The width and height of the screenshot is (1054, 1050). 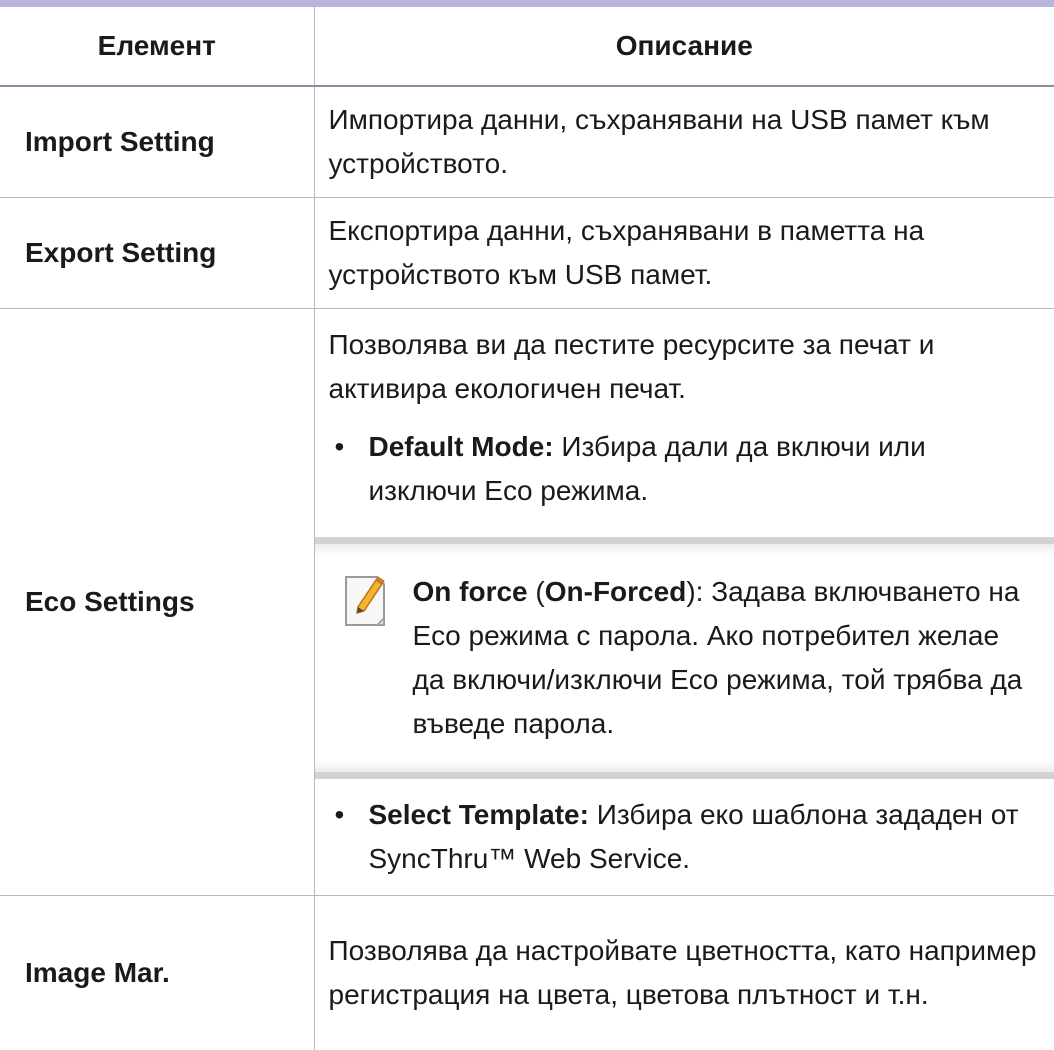 I want to click on item-image-mar: Image Mar., so click(x=157, y=973).